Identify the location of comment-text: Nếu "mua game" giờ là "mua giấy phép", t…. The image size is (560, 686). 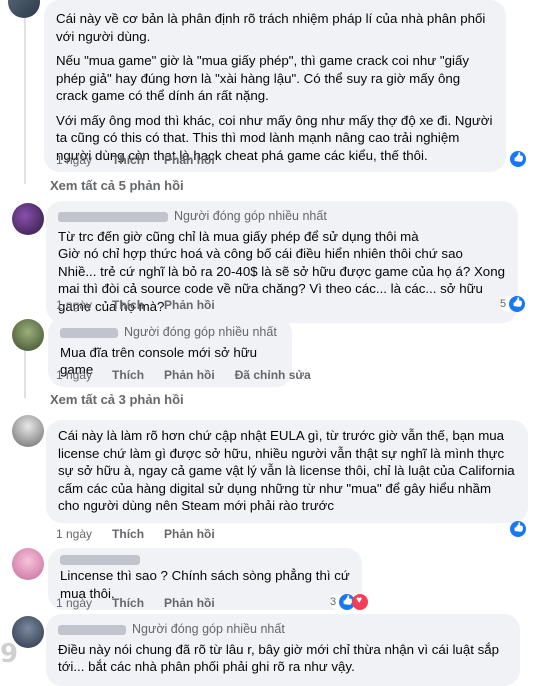
(262, 78).